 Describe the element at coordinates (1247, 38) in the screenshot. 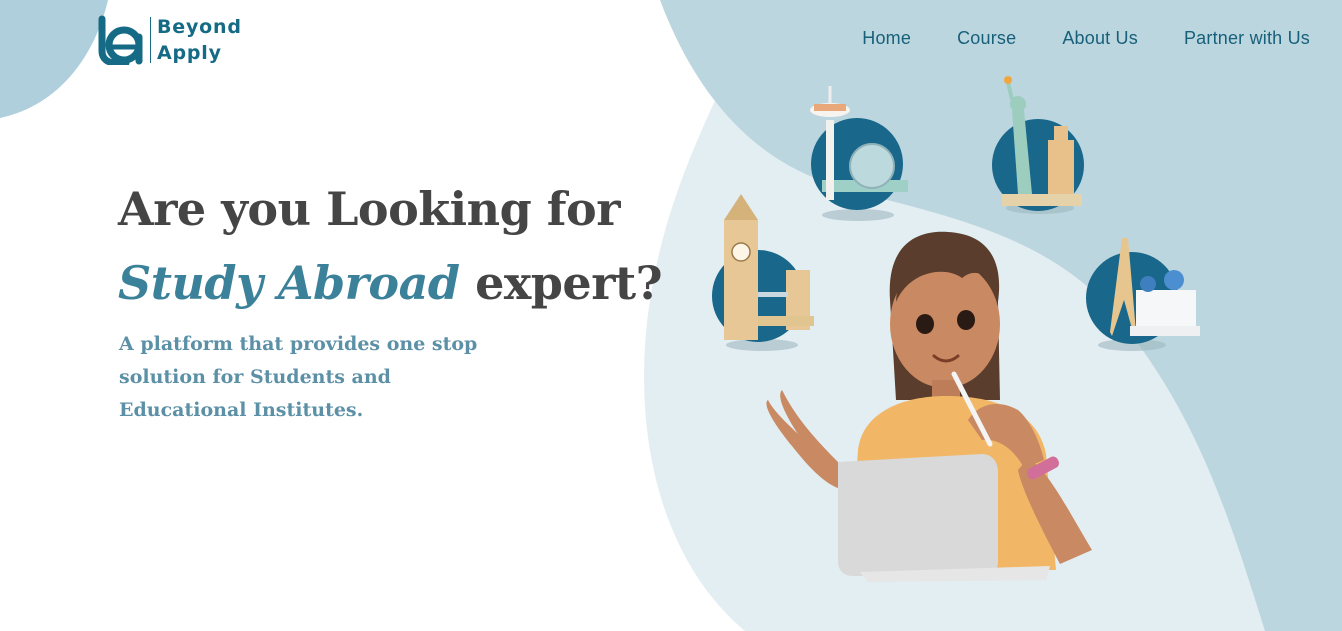

I see `nav-partner-with-us: Partner with Us` at that location.